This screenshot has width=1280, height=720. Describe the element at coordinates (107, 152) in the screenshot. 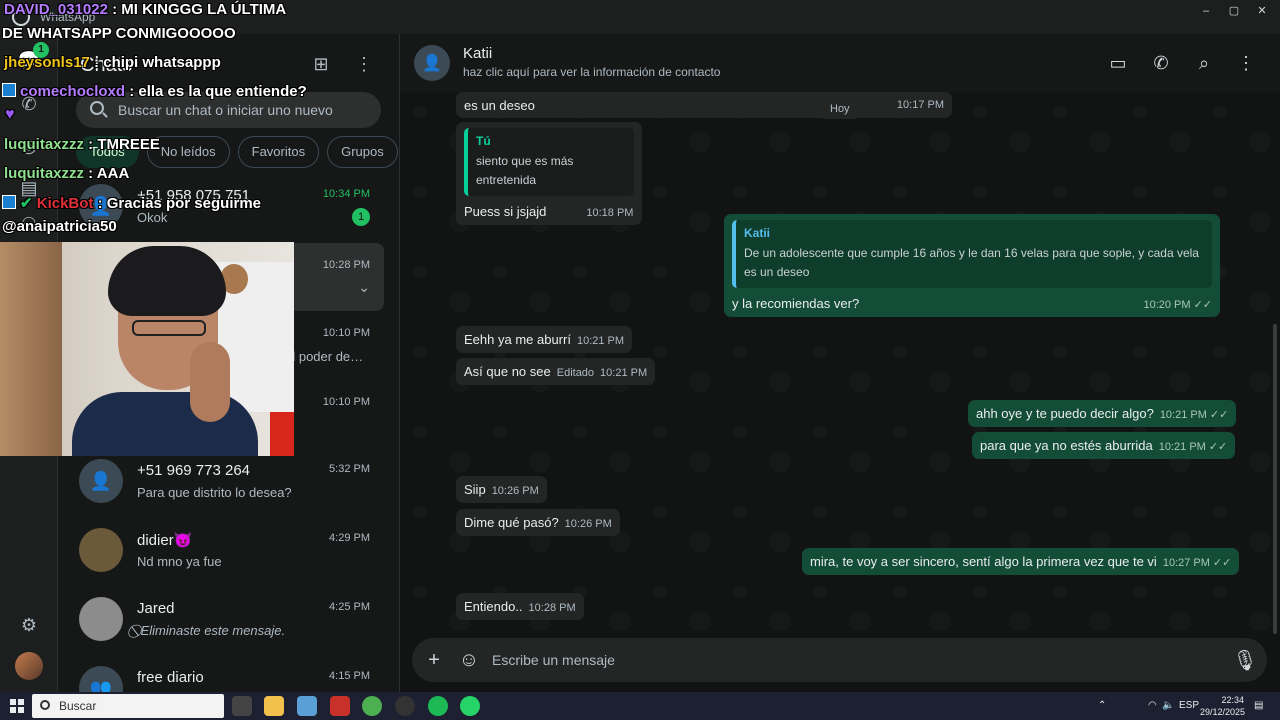

I see `filter-all: Todos` at that location.